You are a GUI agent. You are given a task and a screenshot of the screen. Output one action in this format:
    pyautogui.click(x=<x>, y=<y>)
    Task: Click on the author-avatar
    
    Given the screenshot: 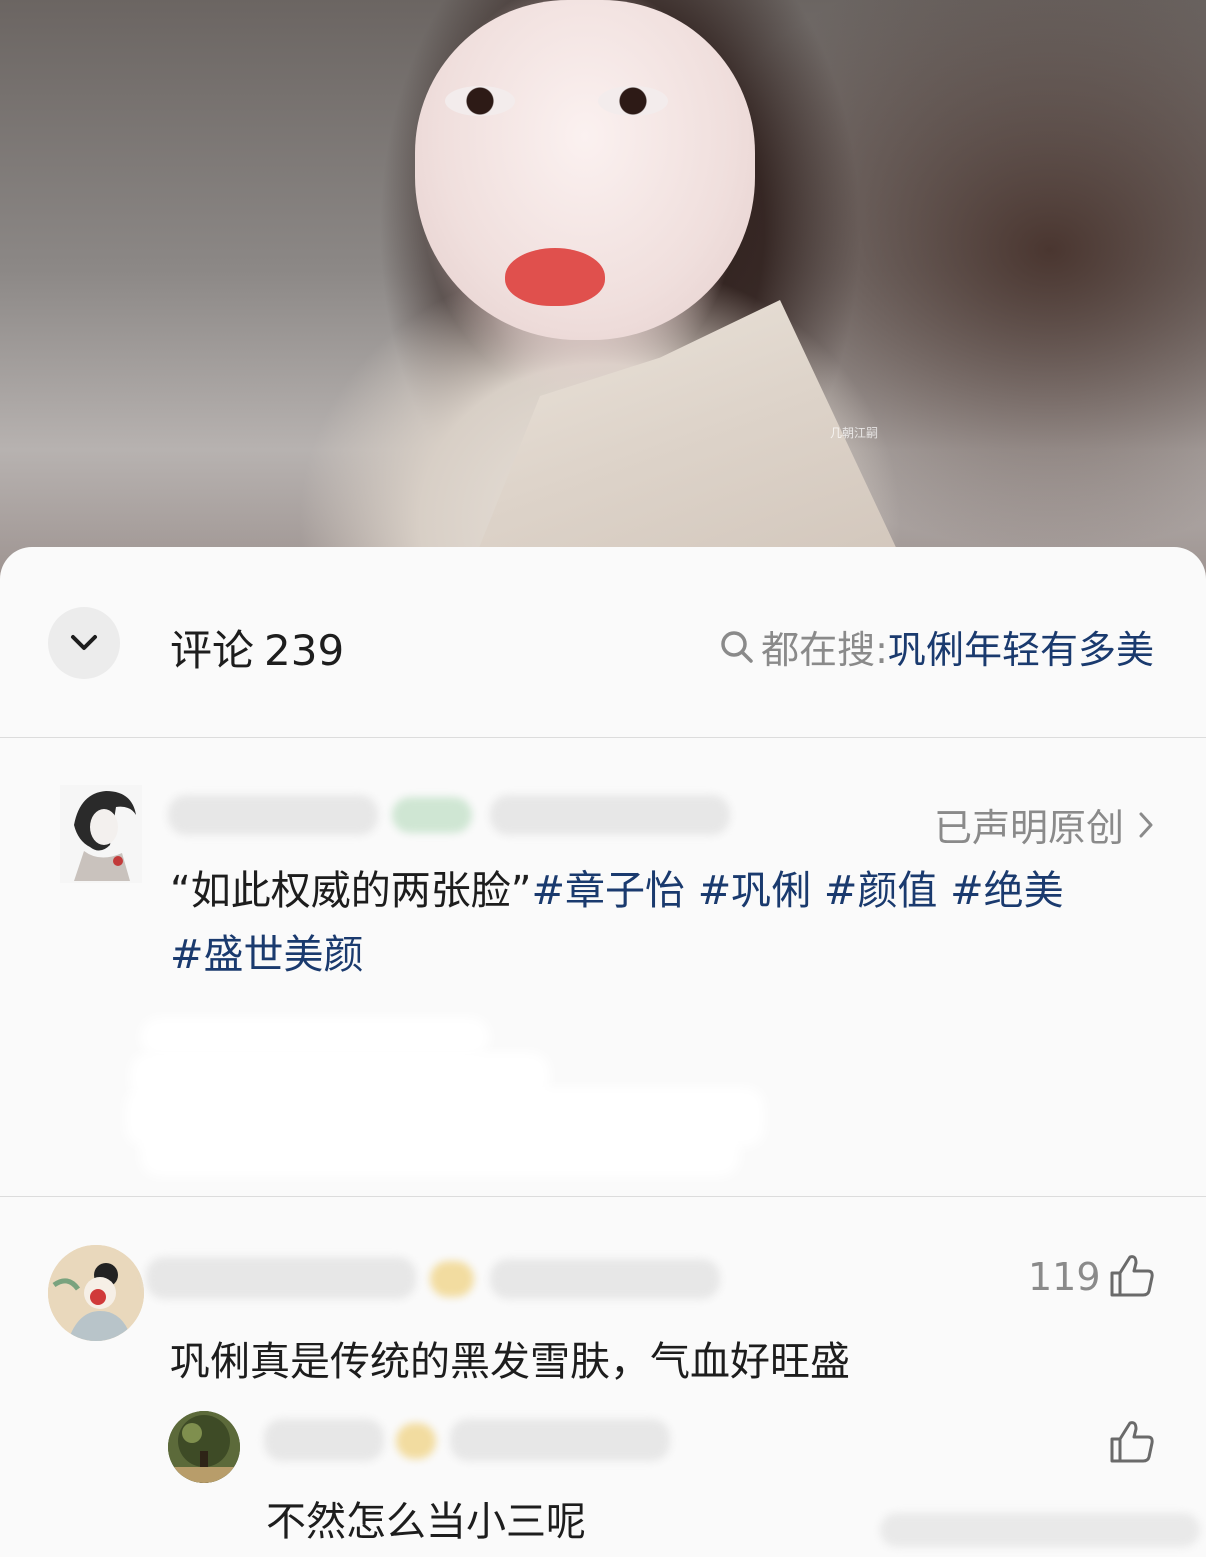 What is the action you would take?
    pyautogui.click(x=101, y=834)
    